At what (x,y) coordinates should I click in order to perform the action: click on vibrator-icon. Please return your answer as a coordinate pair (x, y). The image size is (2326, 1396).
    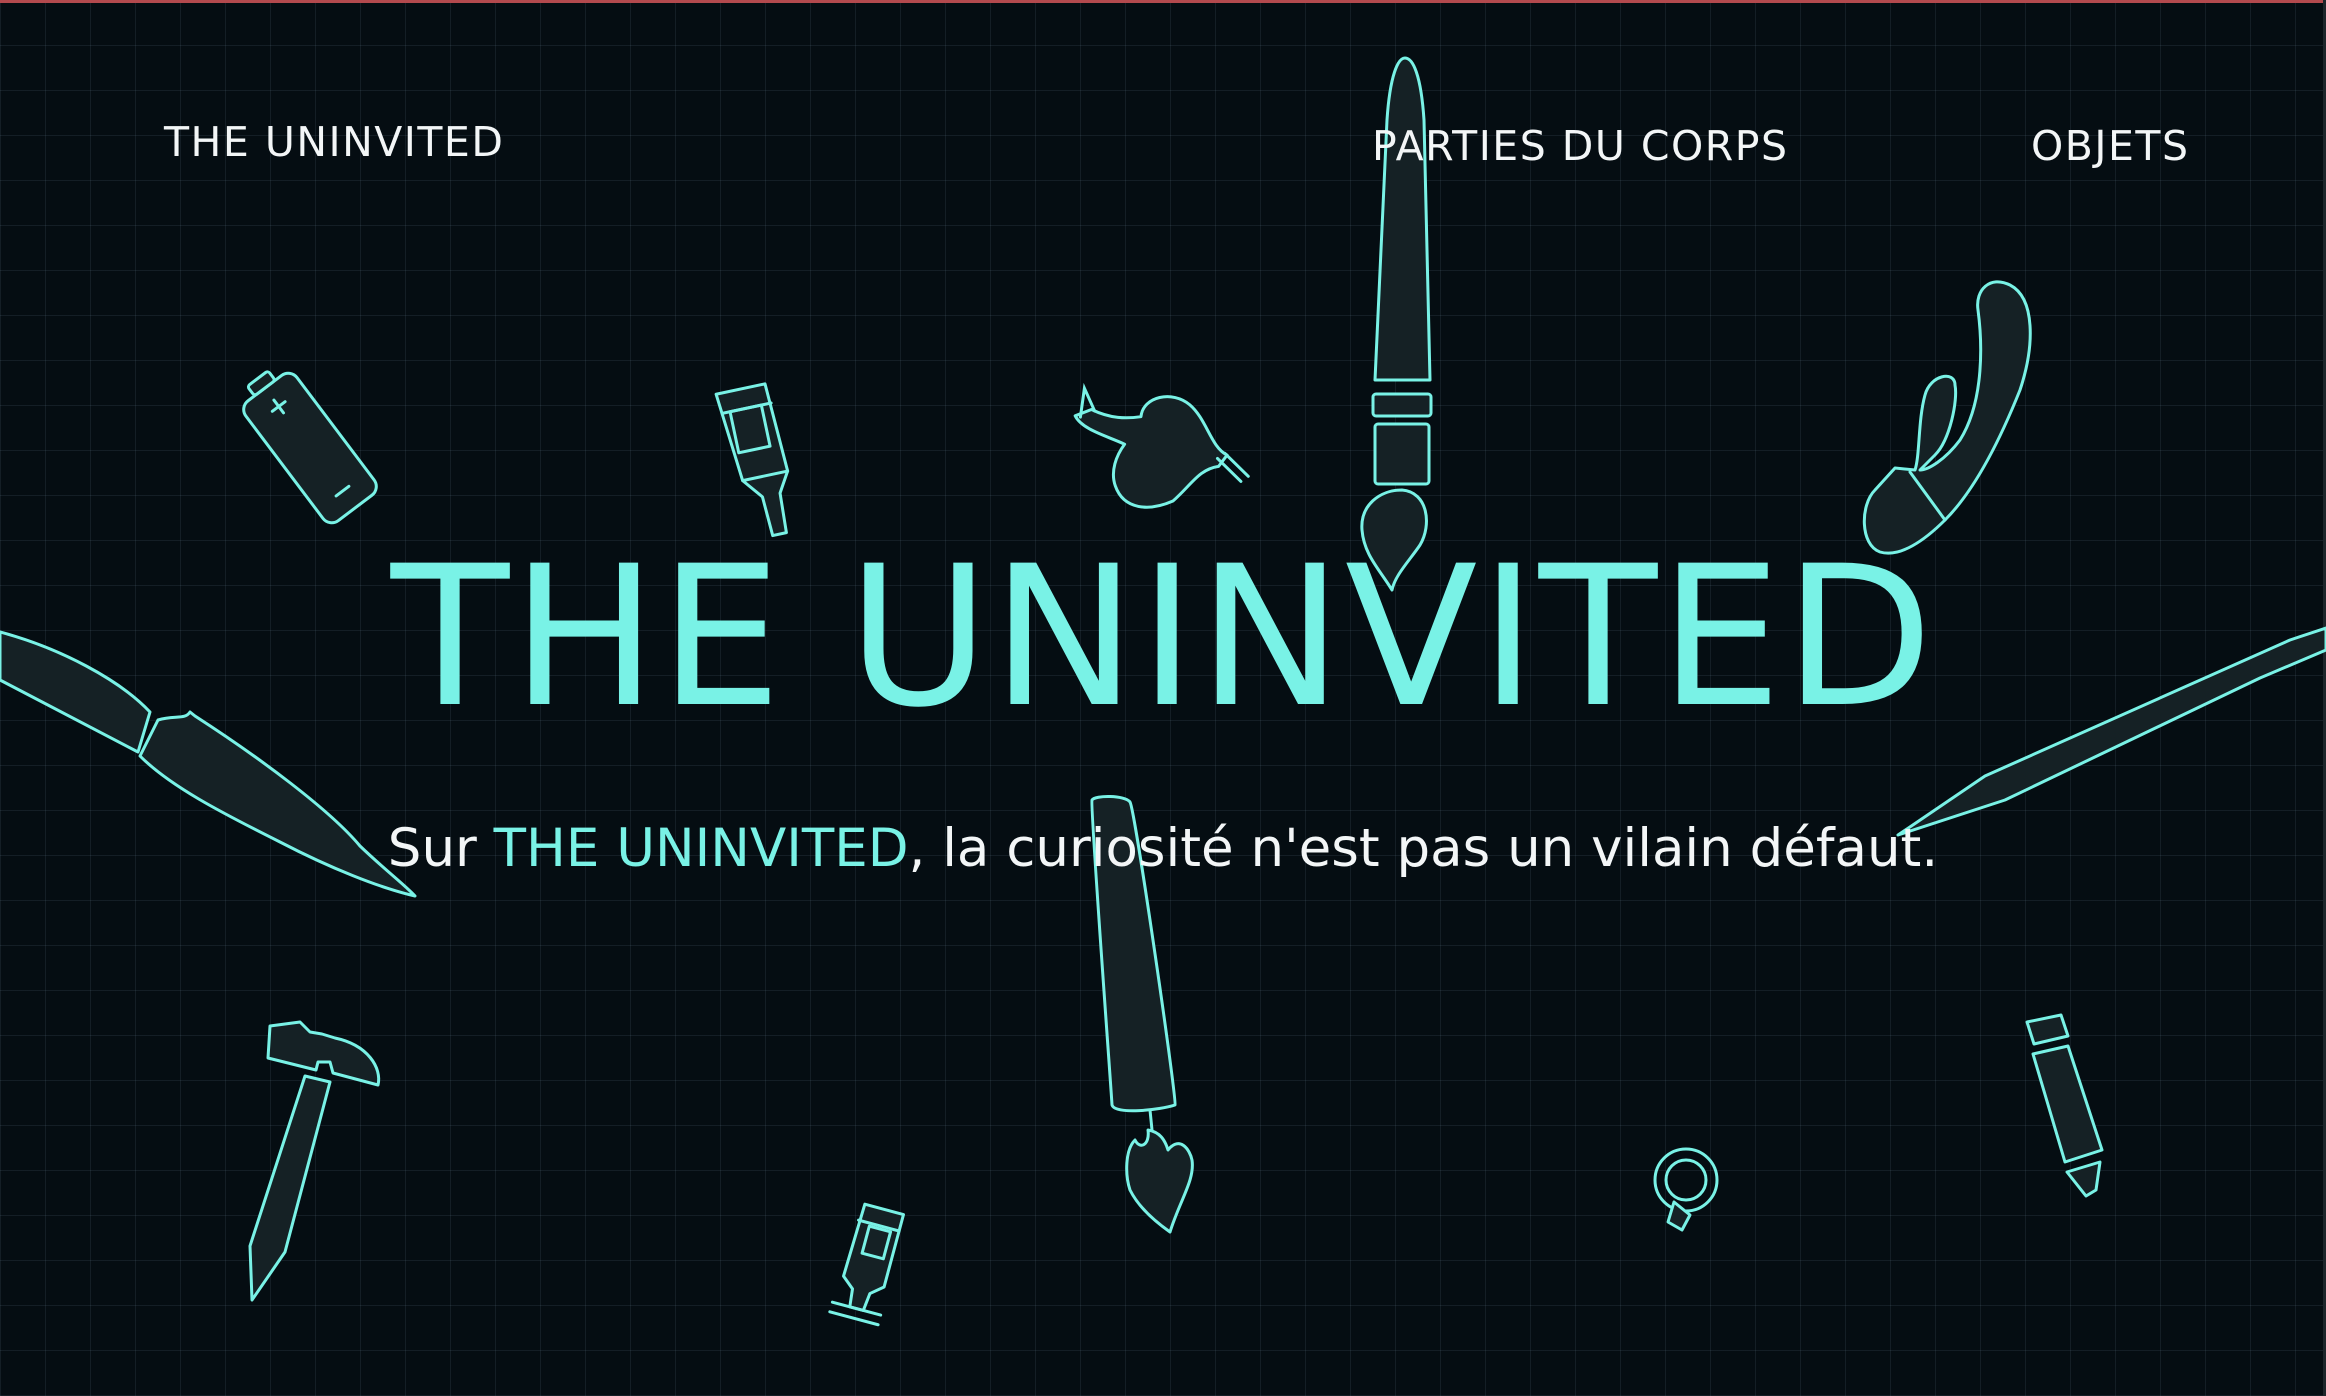
    Looking at the image, I should click on (1947, 417).